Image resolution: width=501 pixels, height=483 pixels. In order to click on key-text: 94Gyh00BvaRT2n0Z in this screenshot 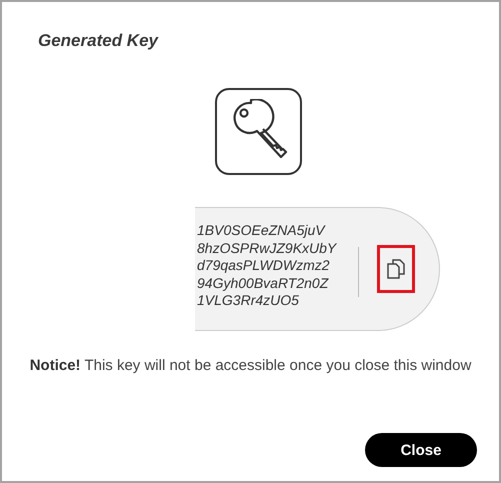, I will do `click(263, 283)`.